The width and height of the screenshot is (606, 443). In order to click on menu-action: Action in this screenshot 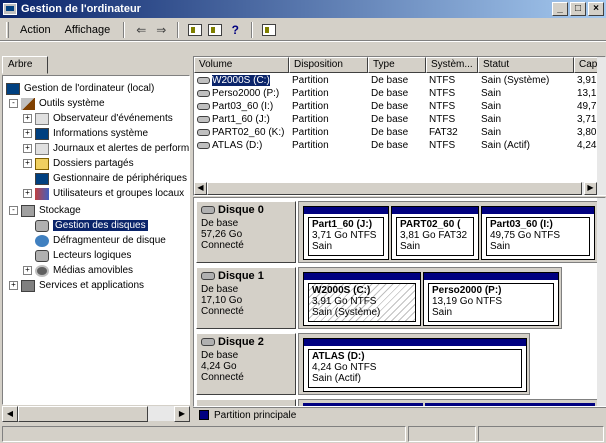, I will do `click(35, 30)`.